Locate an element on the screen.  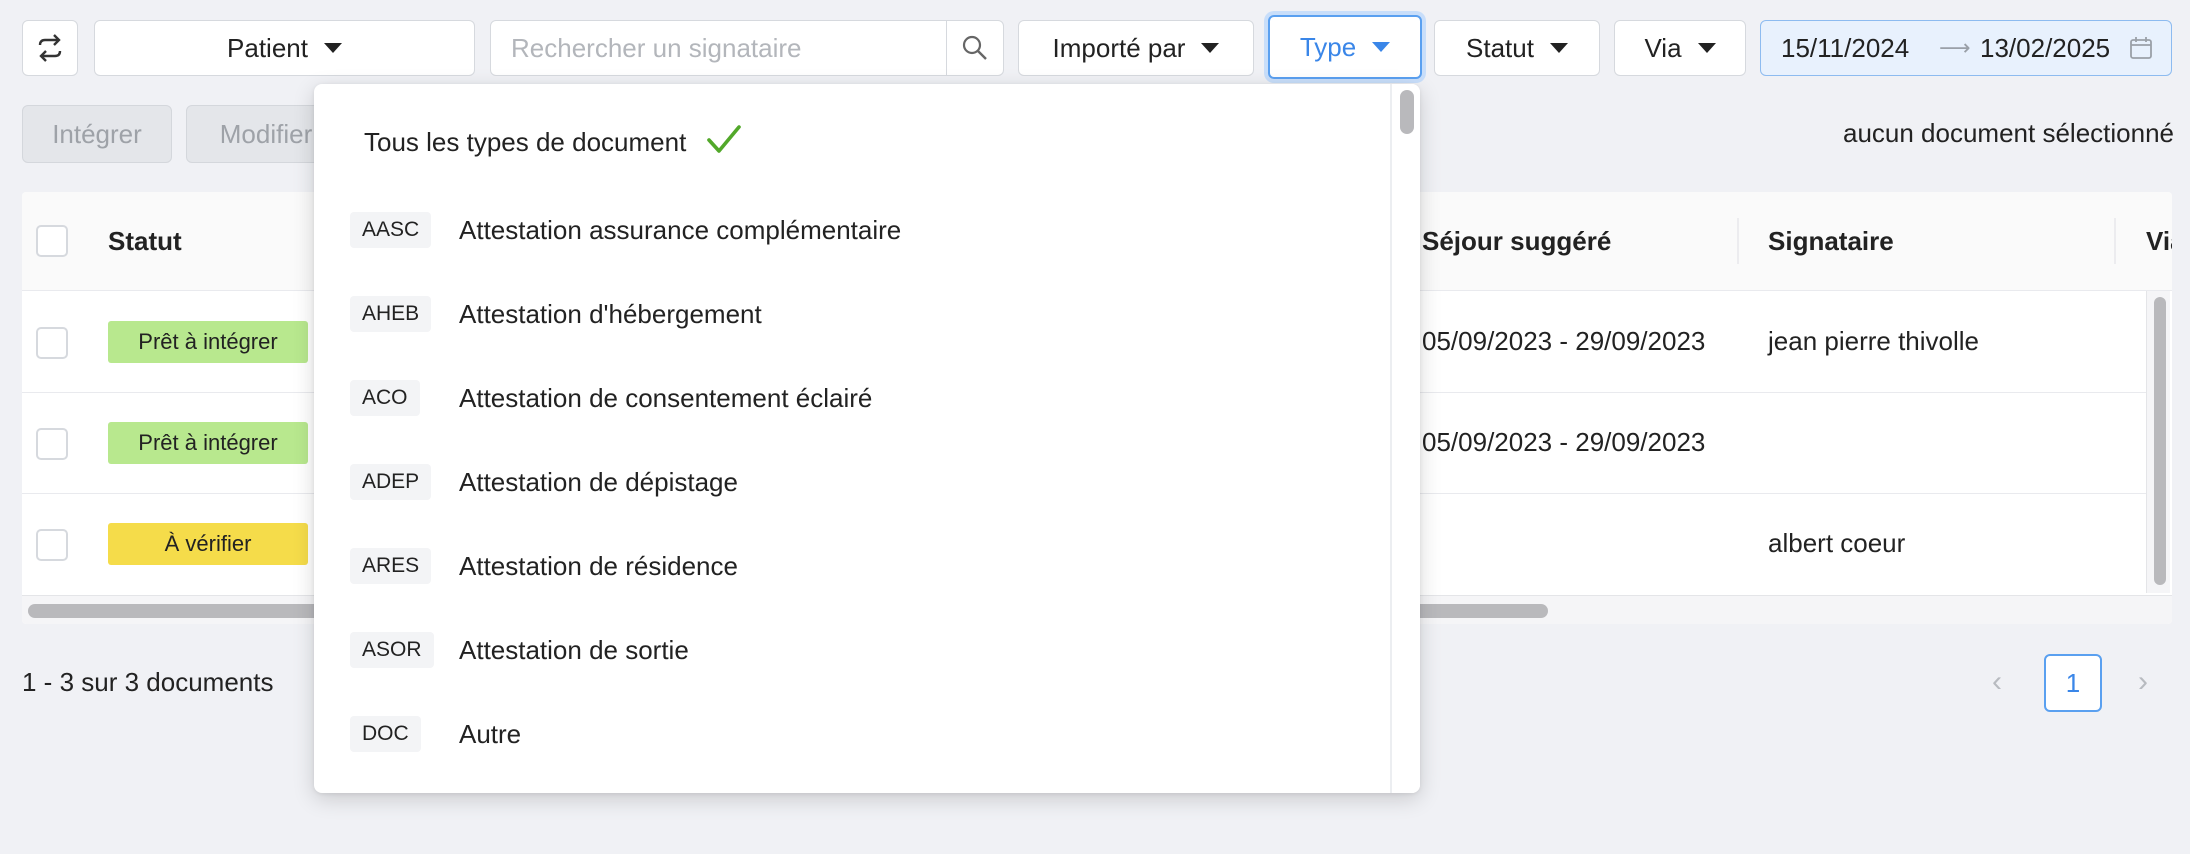
type-code: ARES is located at coordinates (391, 566).